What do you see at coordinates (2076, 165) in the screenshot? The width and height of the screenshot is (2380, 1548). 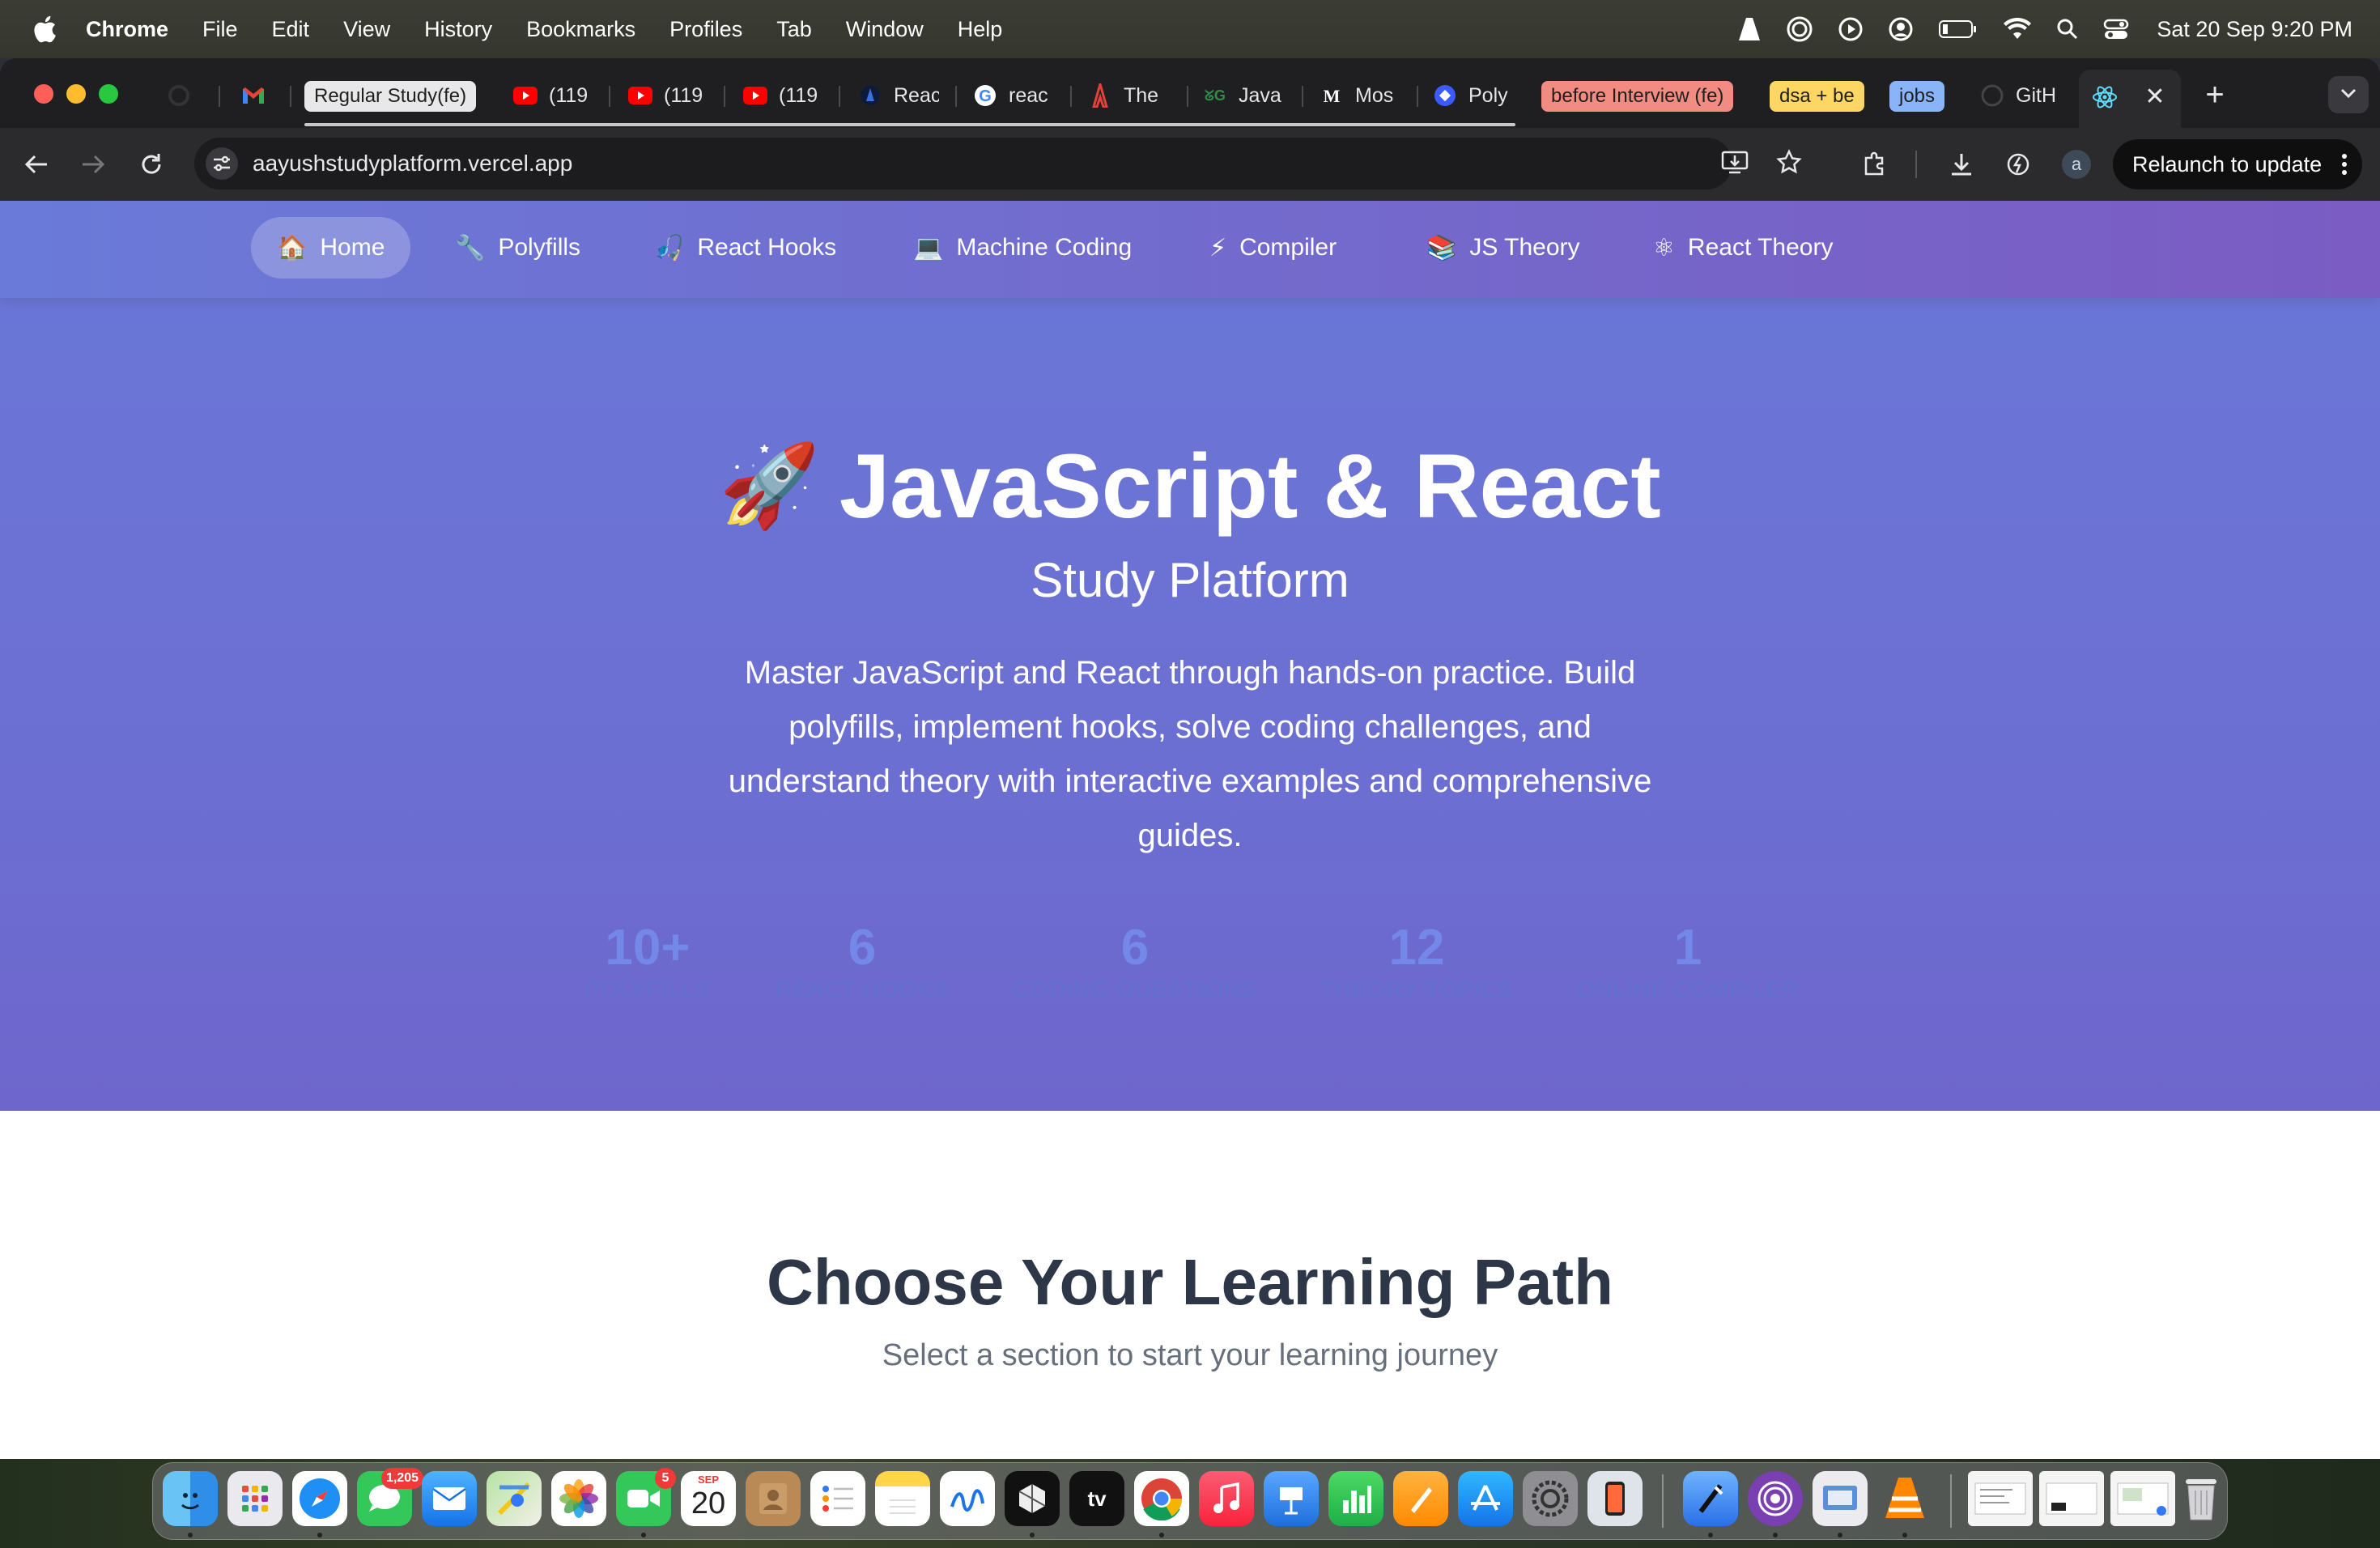 I see `profile-avatar: a` at bounding box center [2076, 165].